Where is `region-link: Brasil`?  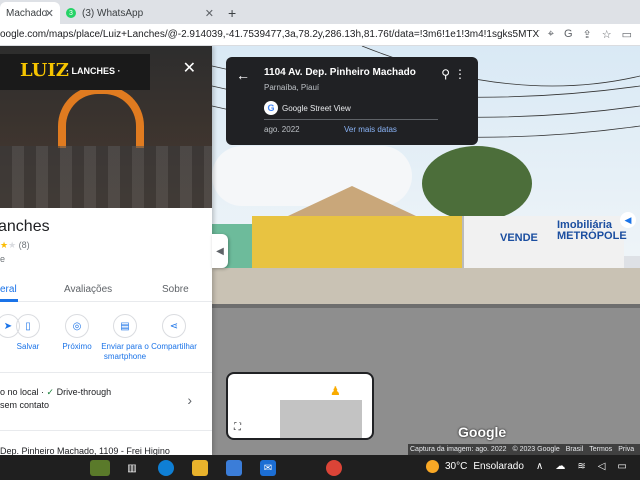
region-link: Brasil is located at coordinates (575, 449).